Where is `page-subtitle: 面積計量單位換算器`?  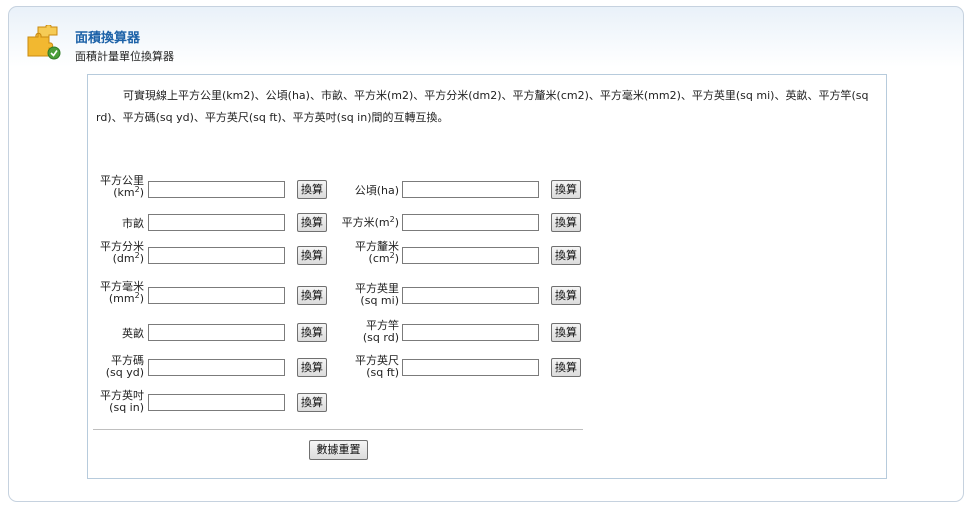 page-subtitle: 面積計量單位換算器 is located at coordinates (124, 56).